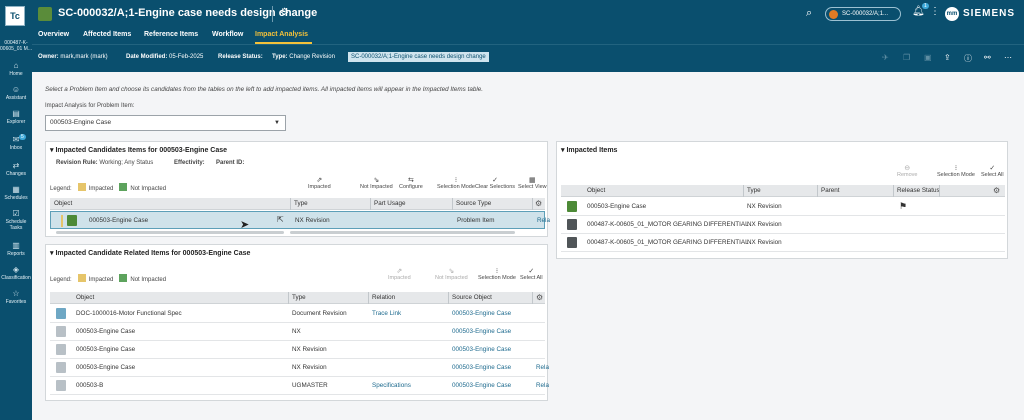  I want to click on teamcenter-logo: Tc, so click(15, 16).